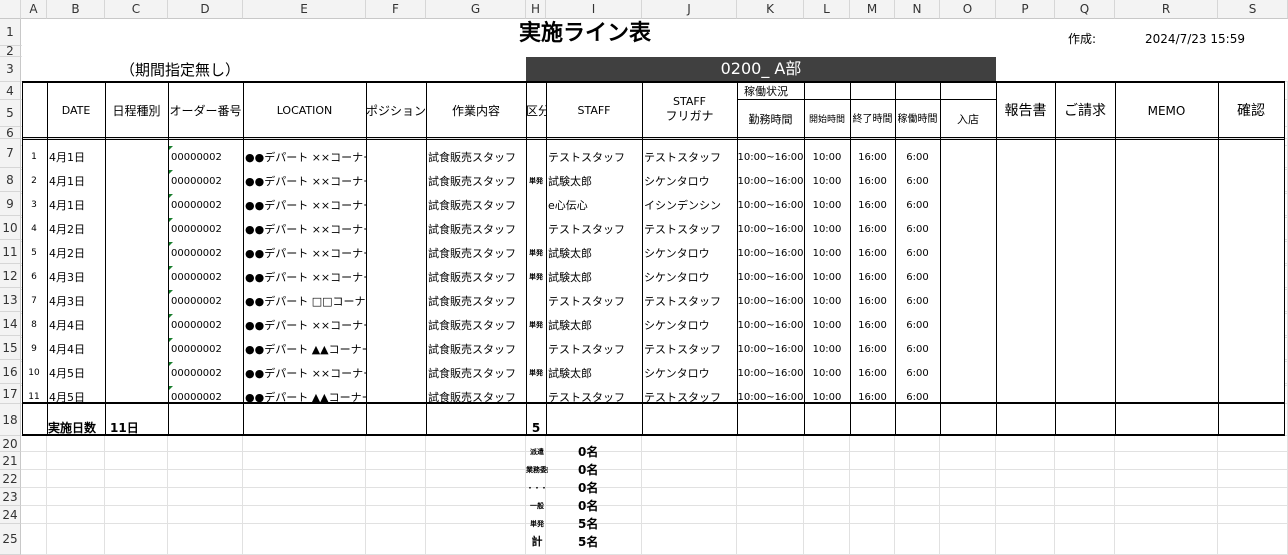 The height and width of the screenshot is (555, 1288). What do you see at coordinates (872, 9) in the screenshot?
I see `column-header-m: M` at bounding box center [872, 9].